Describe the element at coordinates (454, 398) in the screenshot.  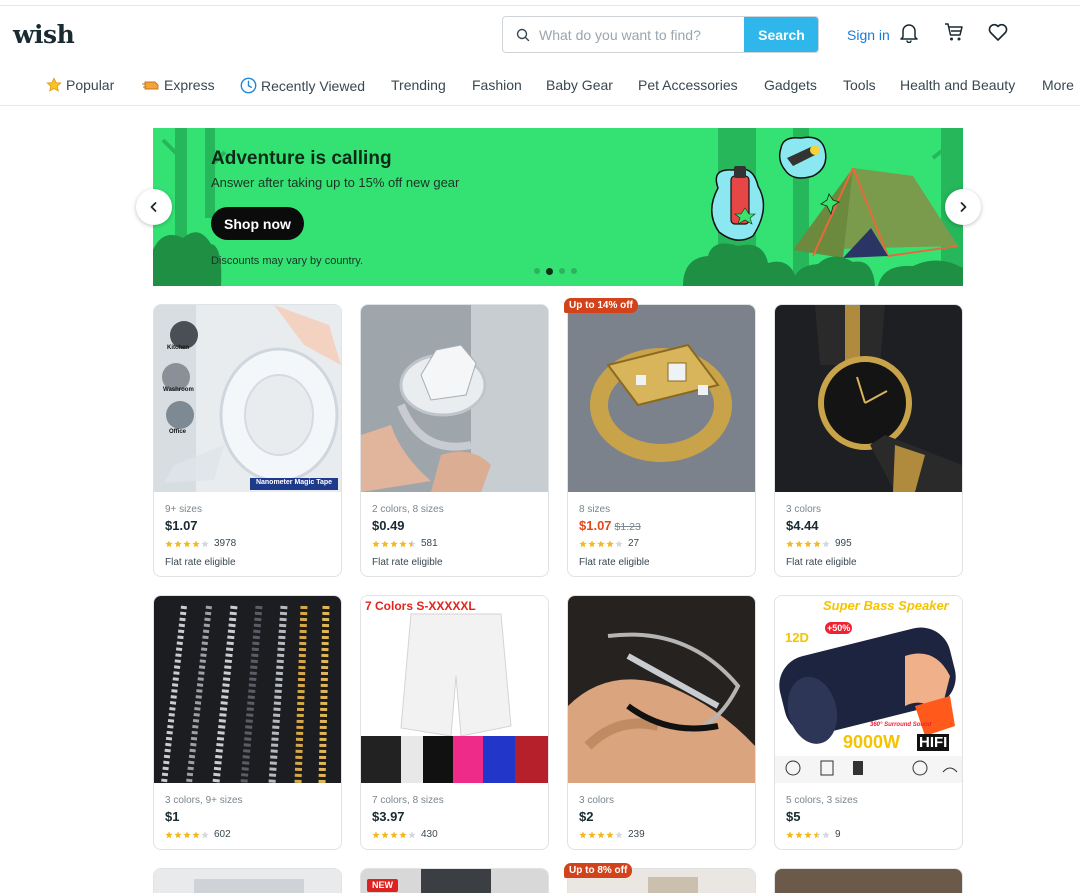
I see `product-image-ring` at that location.